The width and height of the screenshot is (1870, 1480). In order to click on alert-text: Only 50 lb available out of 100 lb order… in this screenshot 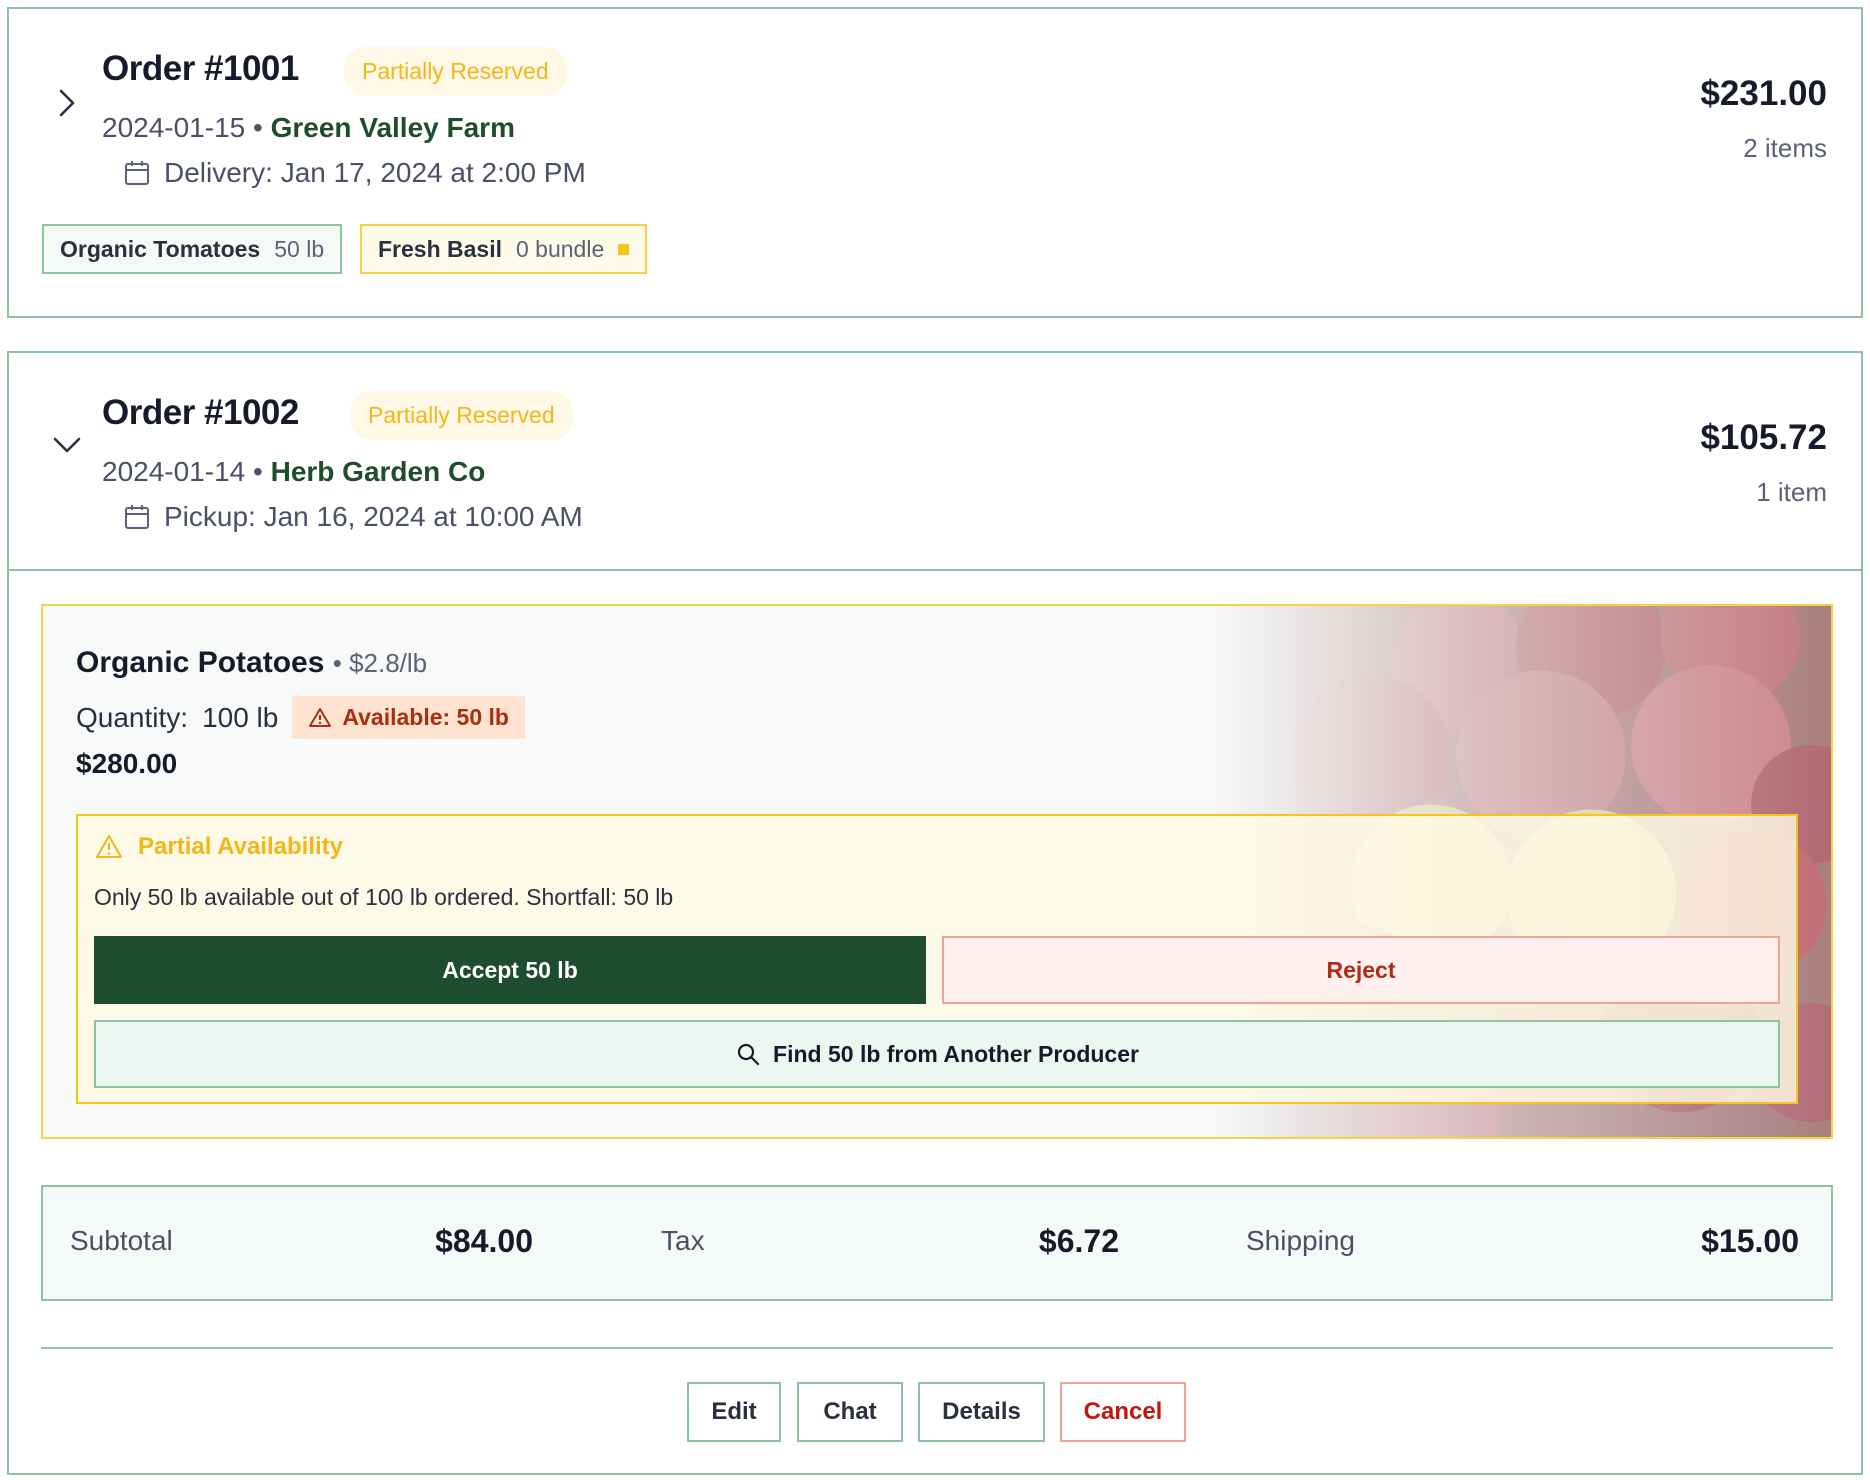, I will do `click(384, 897)`.